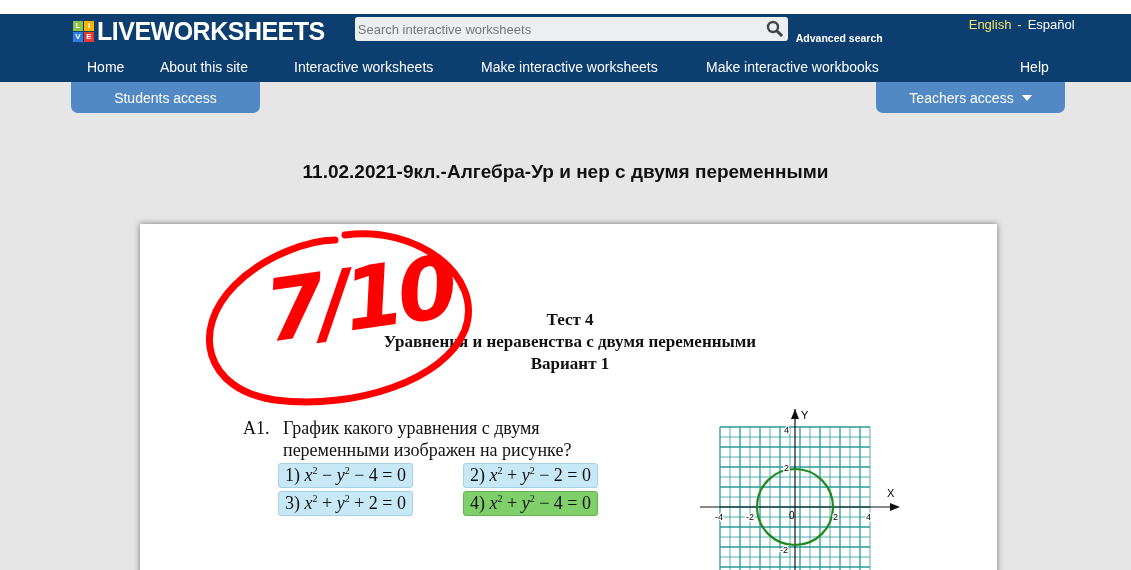 Image resolution: width=1131 pixels, height=570 pixels. What do you see at coordinates (570, 364) in the screenshot?
I see `worksheet-heading: Вариант 1` at bounding box center [570, 364].